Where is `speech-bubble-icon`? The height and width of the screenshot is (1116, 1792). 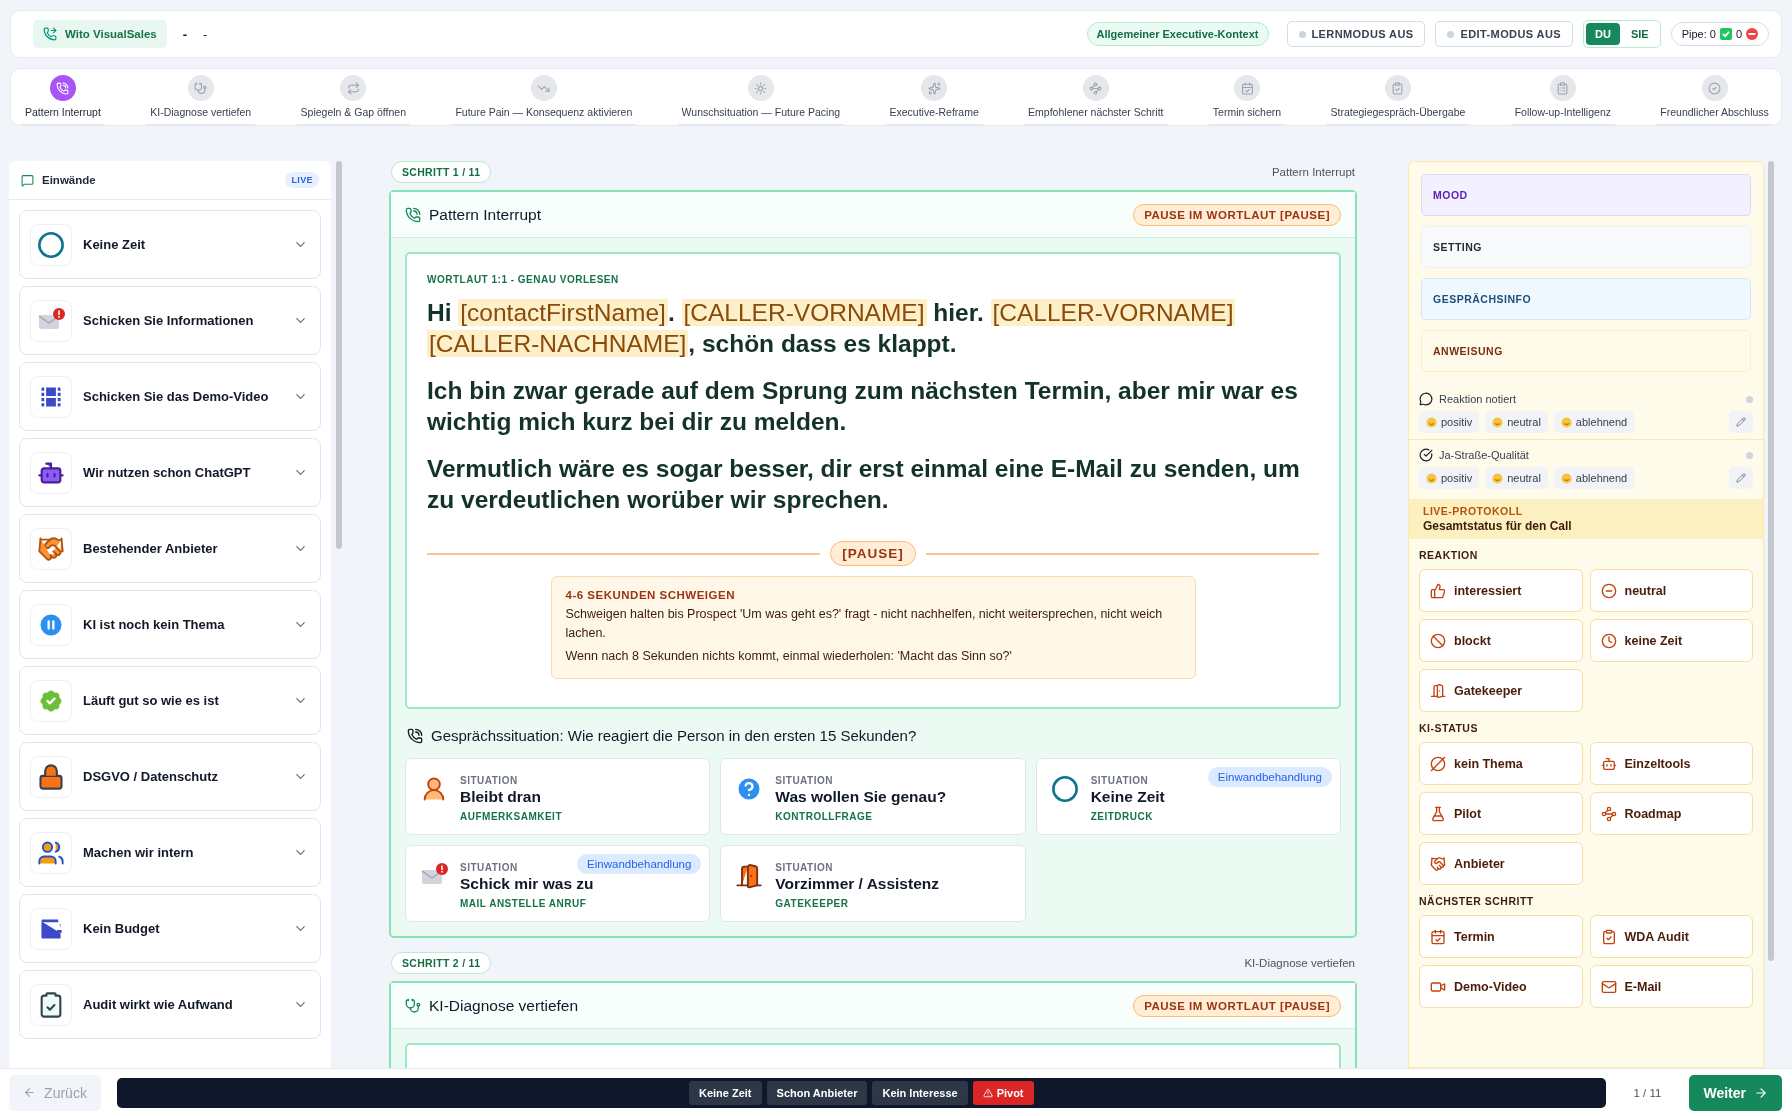 speech-bubble-icon is located at coordinates (1426, 399).